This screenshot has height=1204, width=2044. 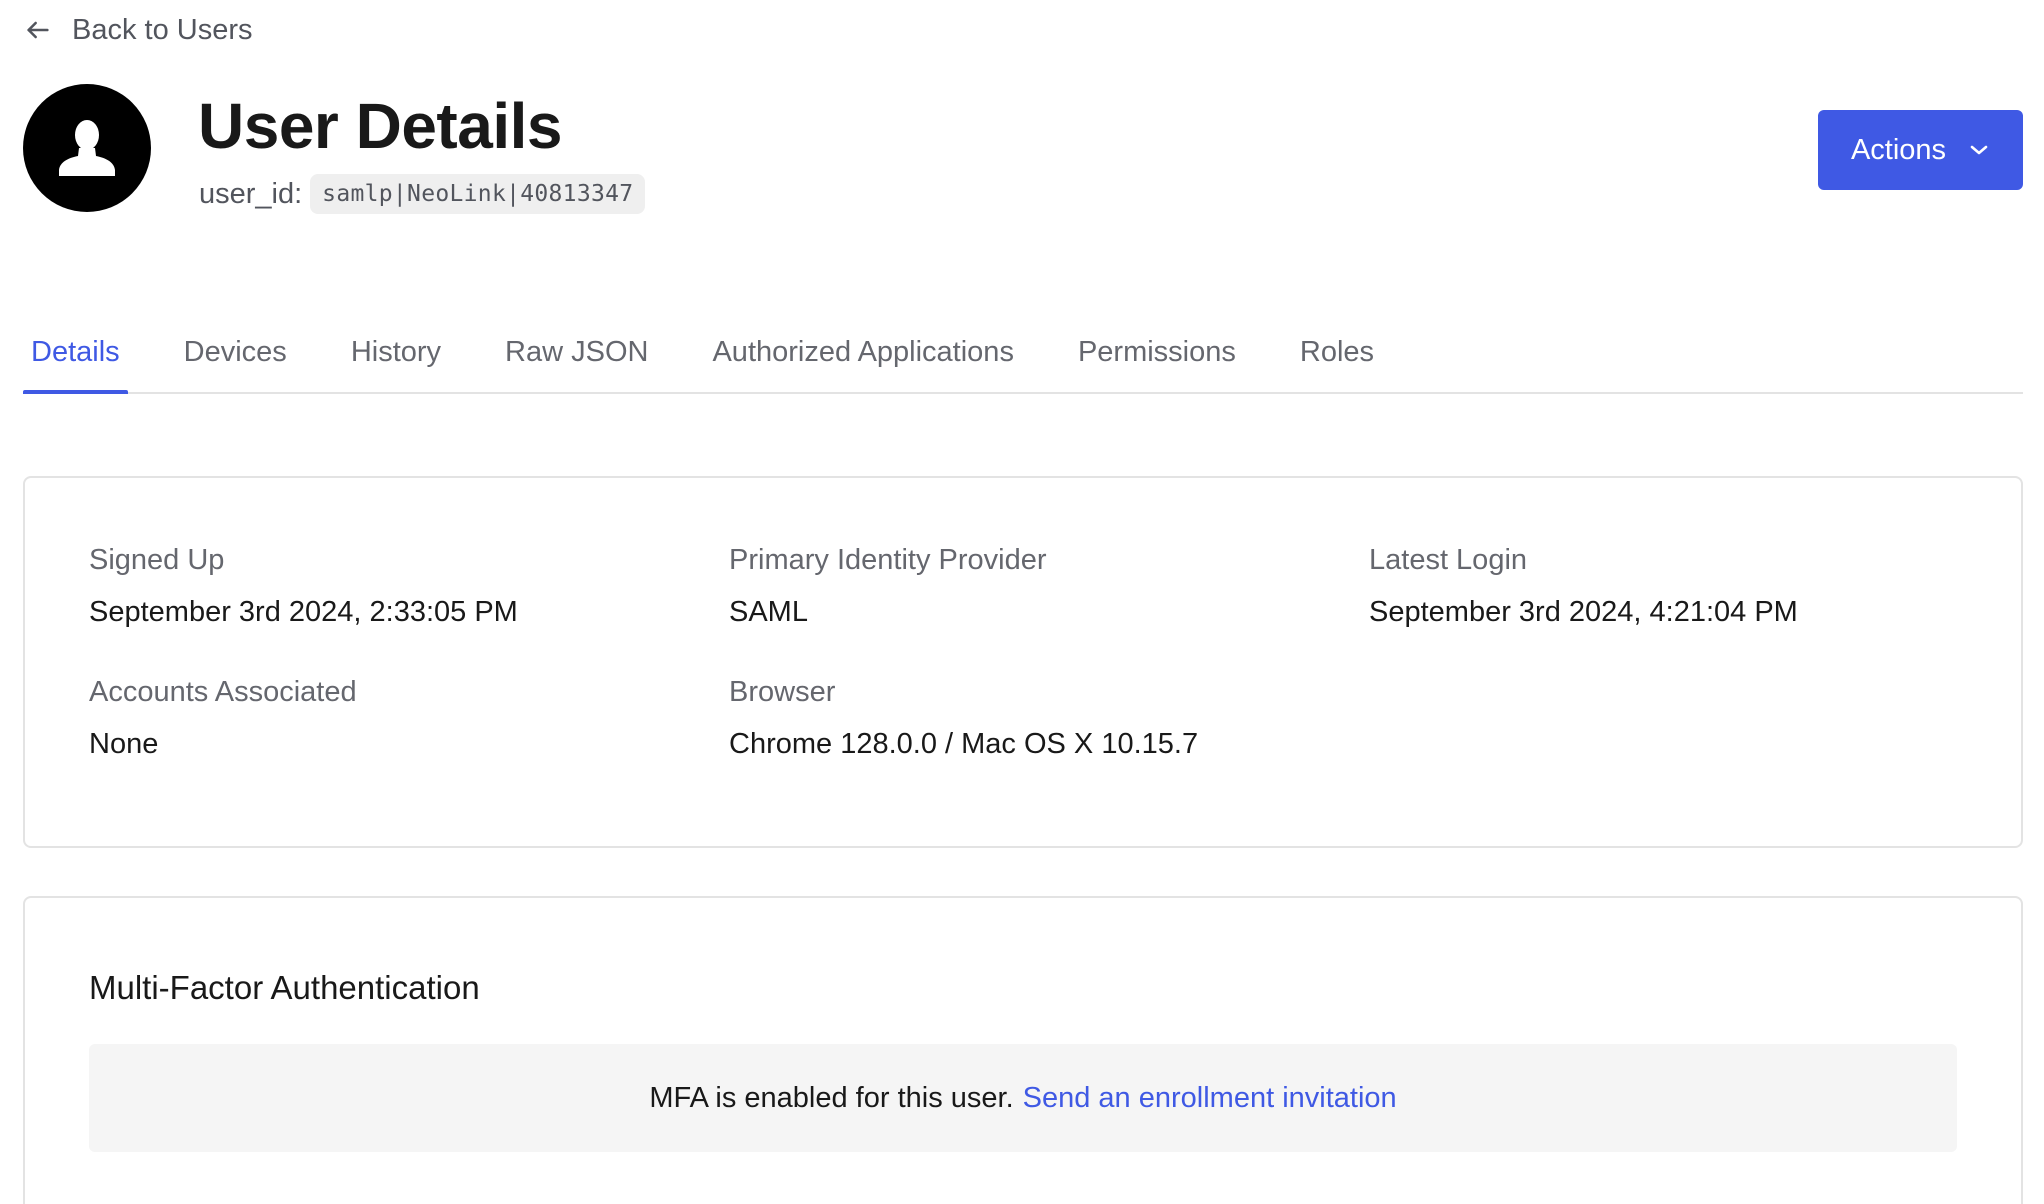 I want to click on tab-details: Details, so click(x=75, y=353).